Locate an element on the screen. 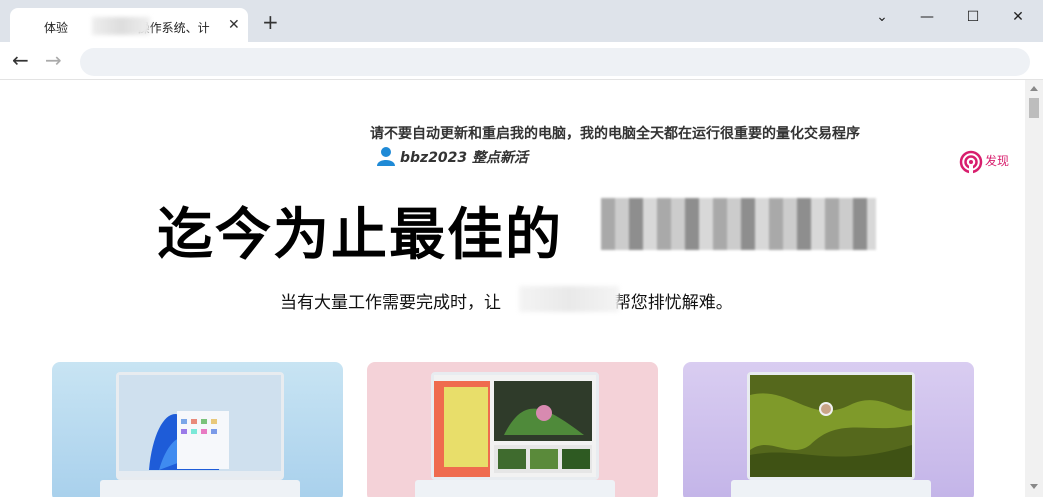 The height and width of the screenshot is (497, 1043). user-icon is located at coordinates (386, 156).